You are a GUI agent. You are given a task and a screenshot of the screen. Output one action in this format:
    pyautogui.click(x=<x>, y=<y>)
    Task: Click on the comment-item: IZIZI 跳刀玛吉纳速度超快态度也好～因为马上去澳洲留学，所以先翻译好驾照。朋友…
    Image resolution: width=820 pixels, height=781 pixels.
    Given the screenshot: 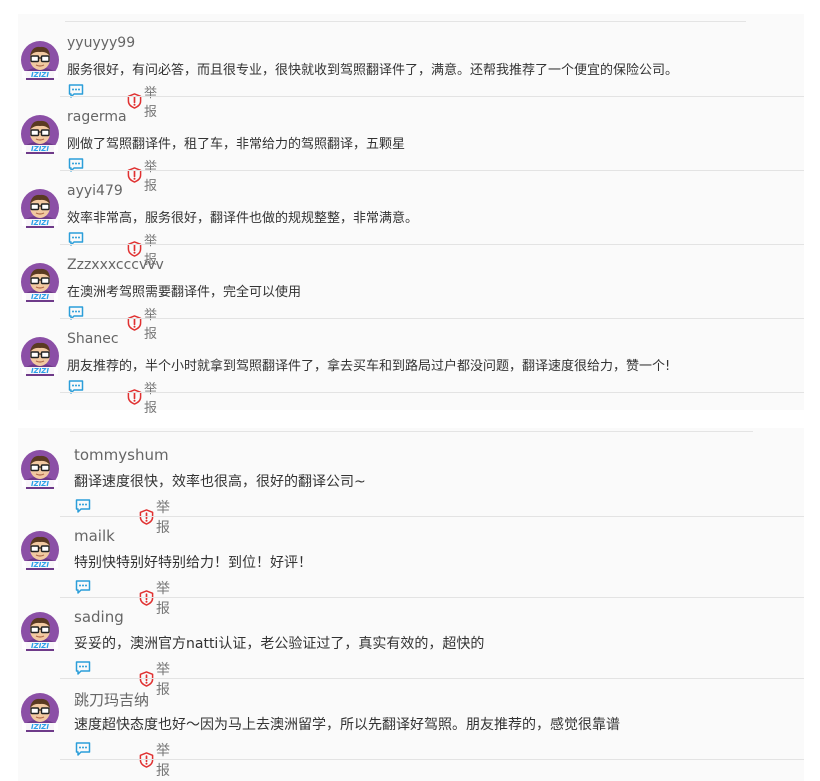 What is the action you would take?
    pyautogui.click(x=411, y=729)
    